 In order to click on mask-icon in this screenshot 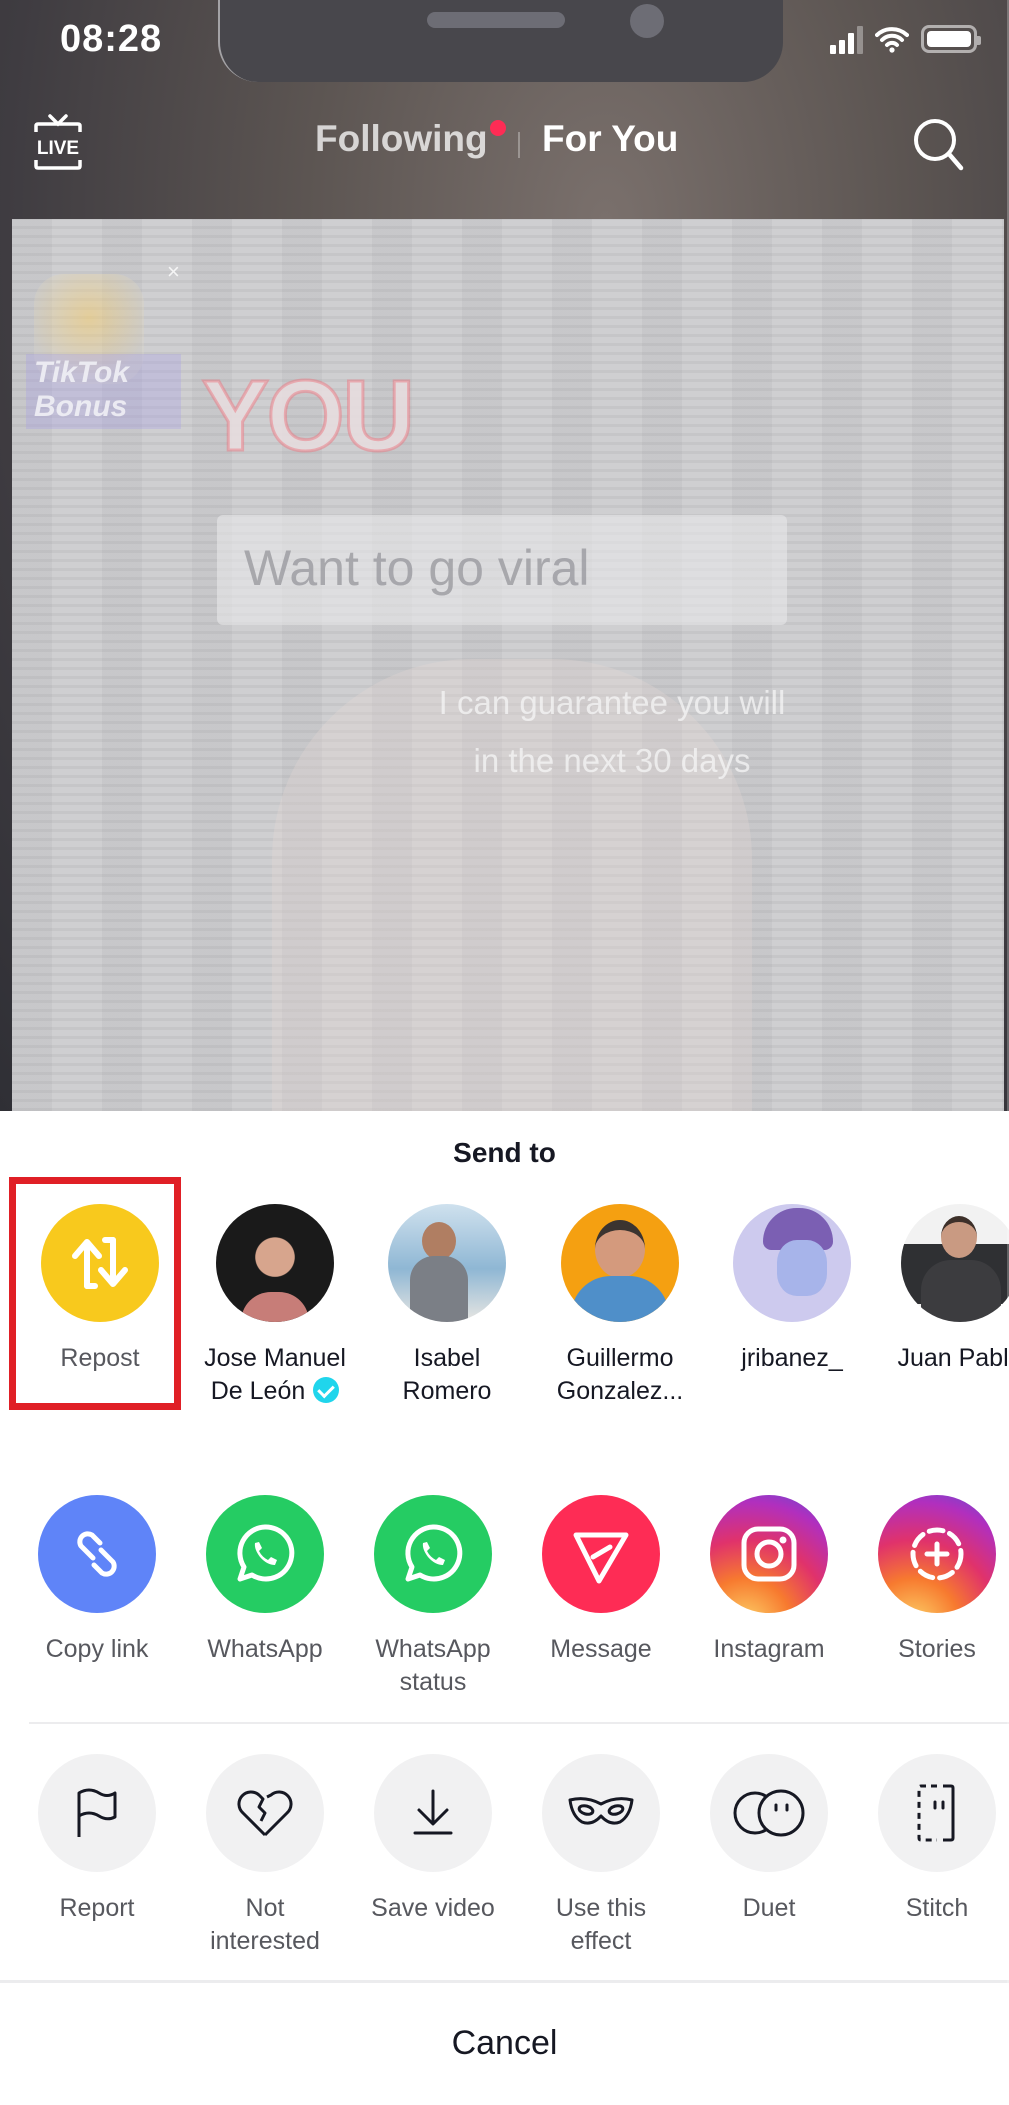, I will do `click(601, 1811)`.